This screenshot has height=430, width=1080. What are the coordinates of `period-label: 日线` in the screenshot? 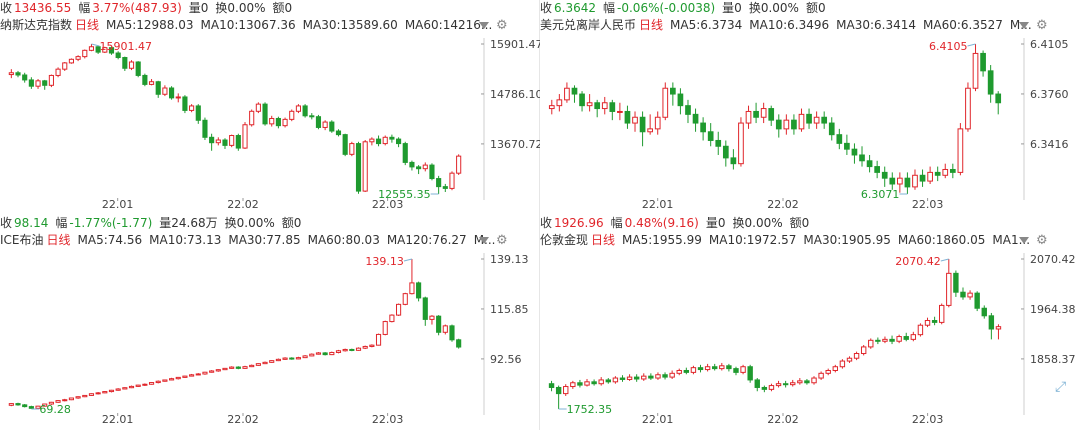 It's located at (603, 240).